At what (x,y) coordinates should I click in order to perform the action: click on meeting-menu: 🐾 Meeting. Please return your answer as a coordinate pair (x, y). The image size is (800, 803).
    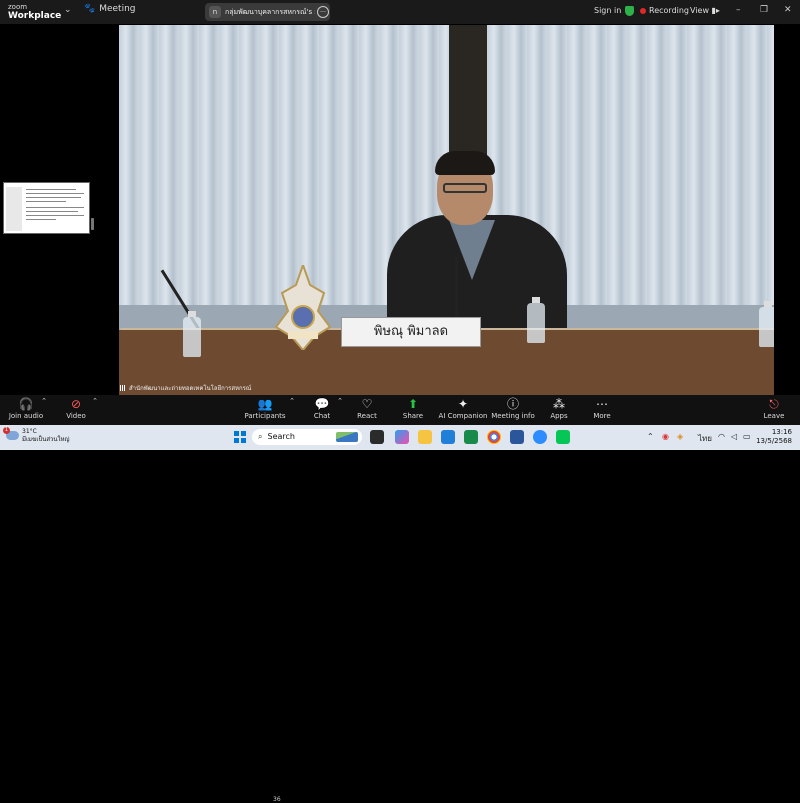
    Looking at the image, I should click on (110, 9).